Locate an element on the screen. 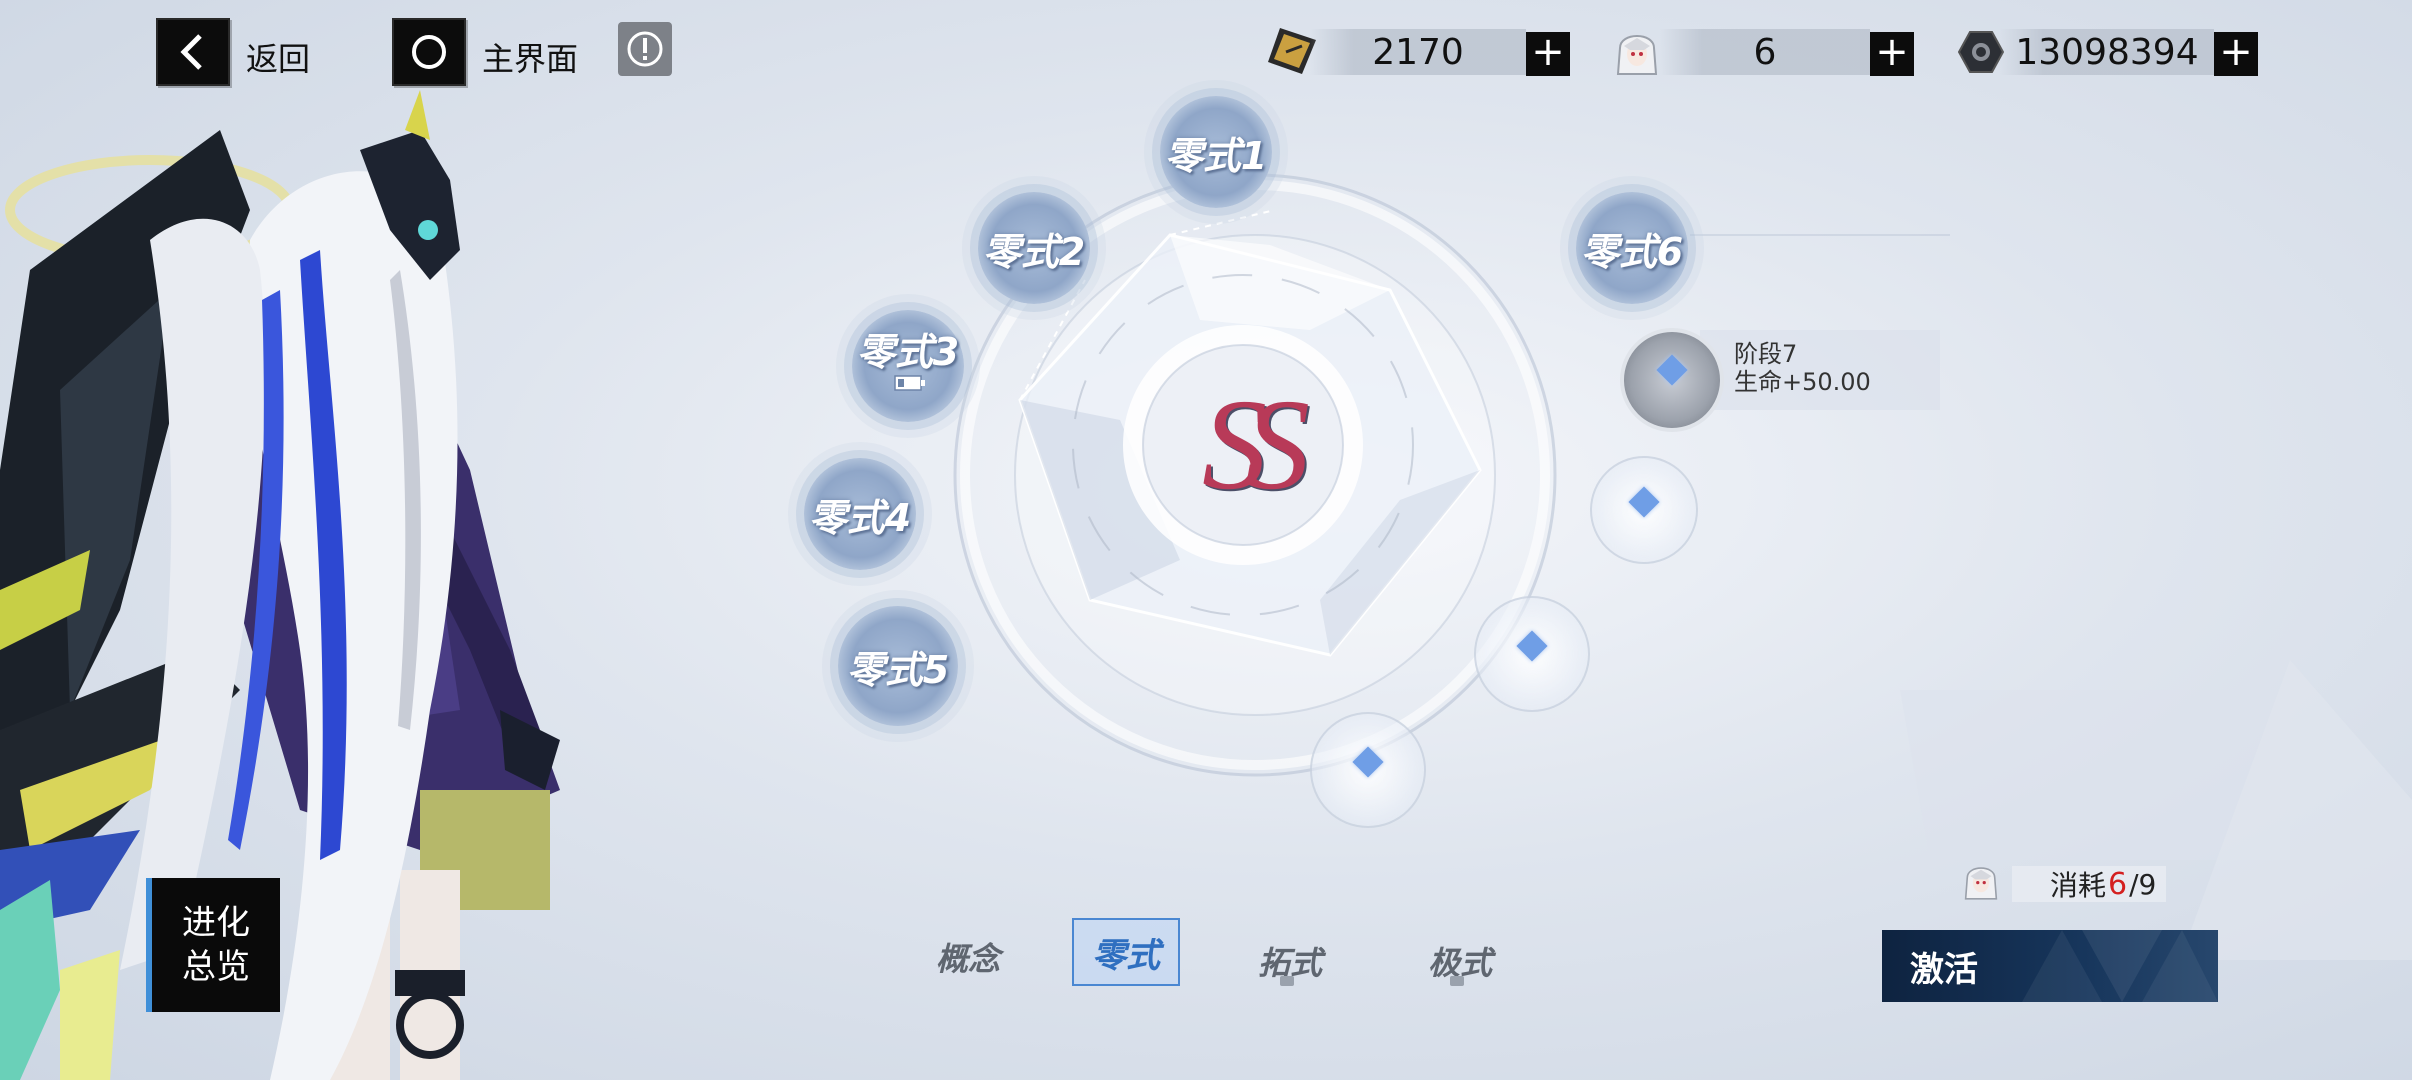 This screenshot has width=2412, height=1080. cost-current: 6 is located at coordinates (2118, 884).